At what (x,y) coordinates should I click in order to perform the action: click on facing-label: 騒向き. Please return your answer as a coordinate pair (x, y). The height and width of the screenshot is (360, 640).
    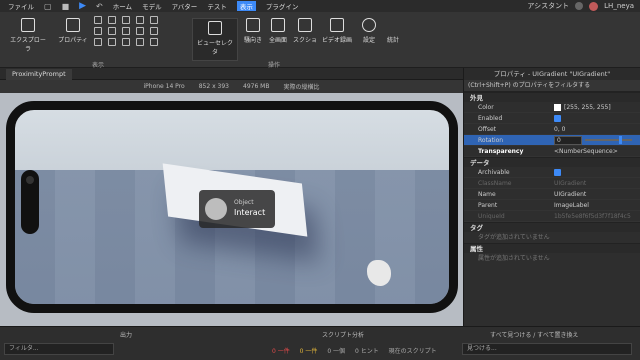
    Looking at the image, I should click on (252, 40).